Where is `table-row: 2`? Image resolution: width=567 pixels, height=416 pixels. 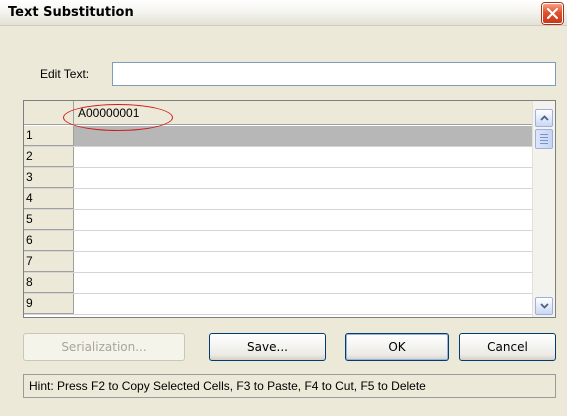
table-row: 2 is located at coordinates (278, 157).